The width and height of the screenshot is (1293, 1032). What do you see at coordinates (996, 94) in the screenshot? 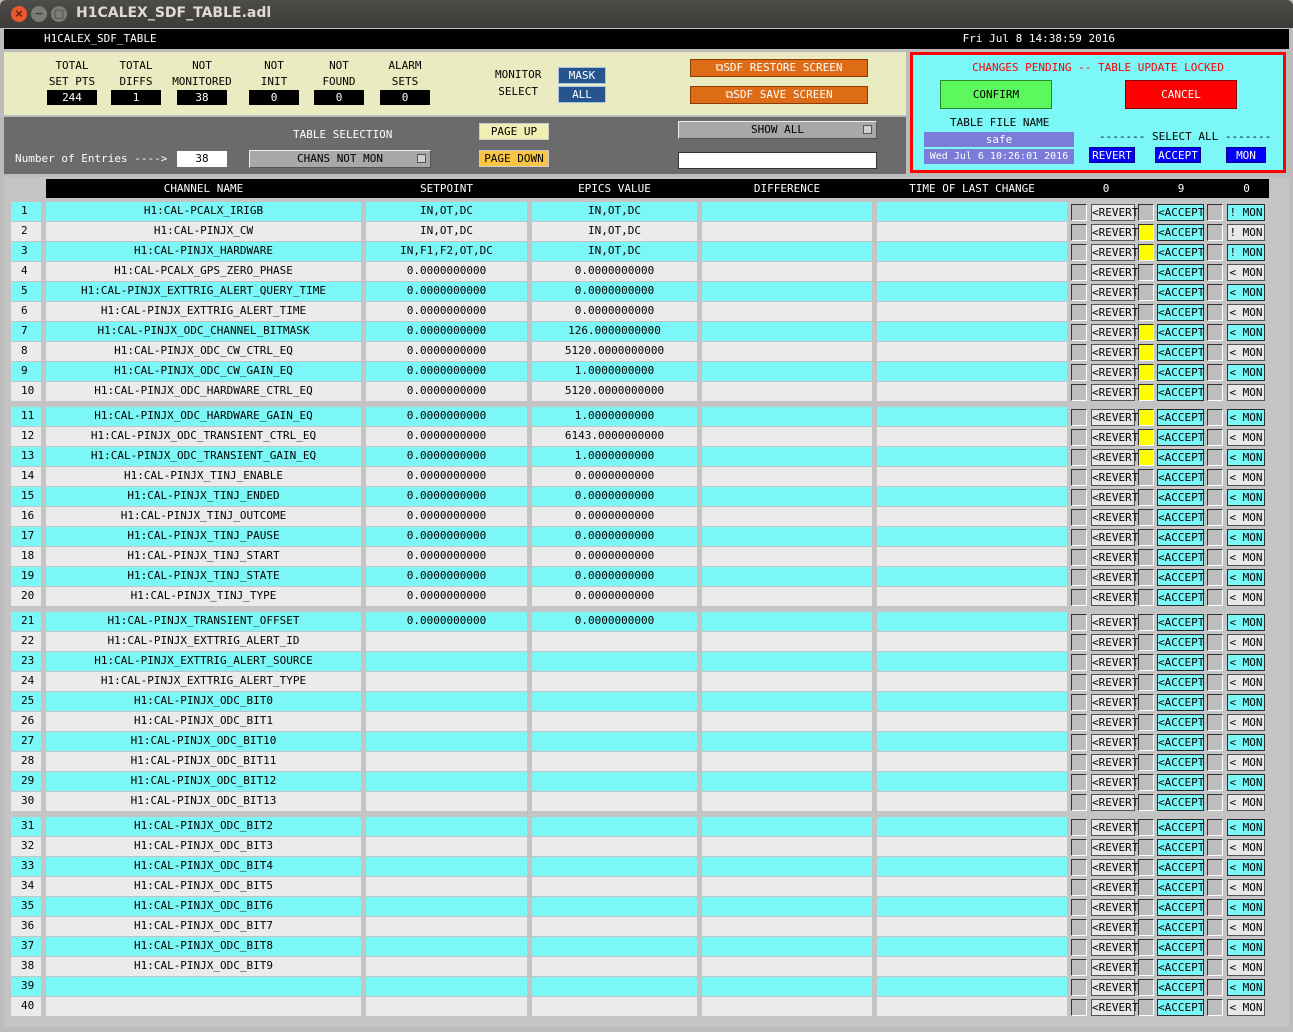
I see `confirm-button: CONFIRM` at bounding box center [996, 94].